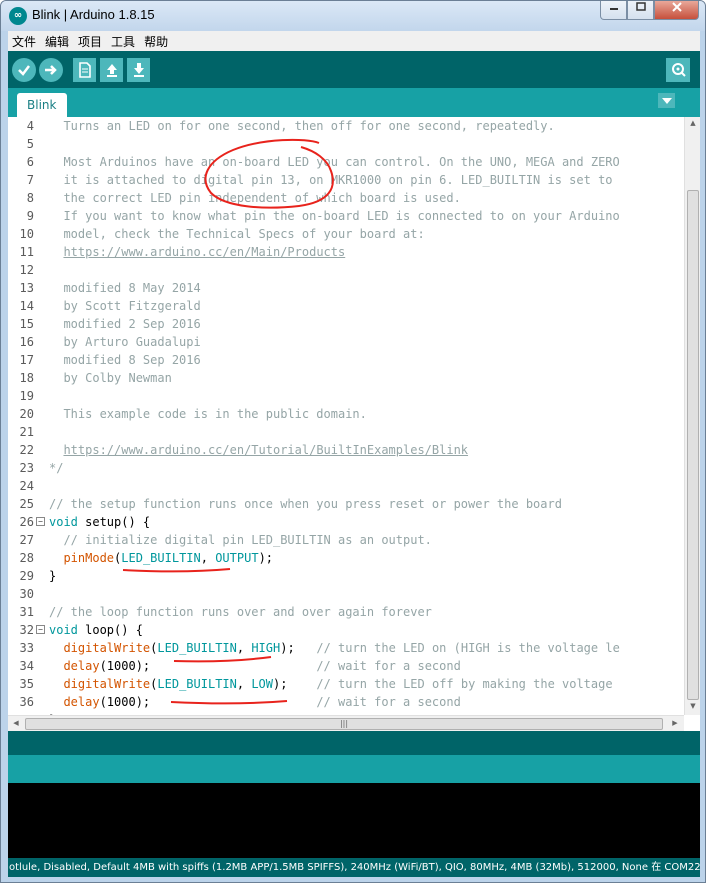  Describe the element at coordinates (156, 41) in the screenshot. I see `menu-help: 帮助` at that location.